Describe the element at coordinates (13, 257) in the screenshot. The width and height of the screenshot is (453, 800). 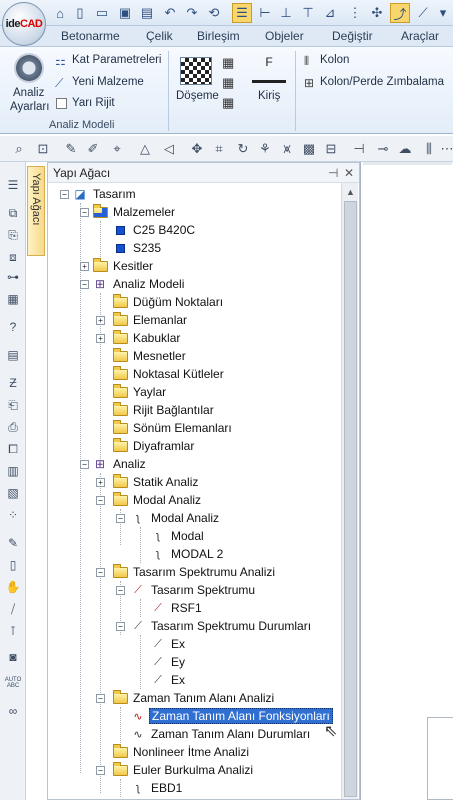
I see `stack-icon: ⧈` at that location.